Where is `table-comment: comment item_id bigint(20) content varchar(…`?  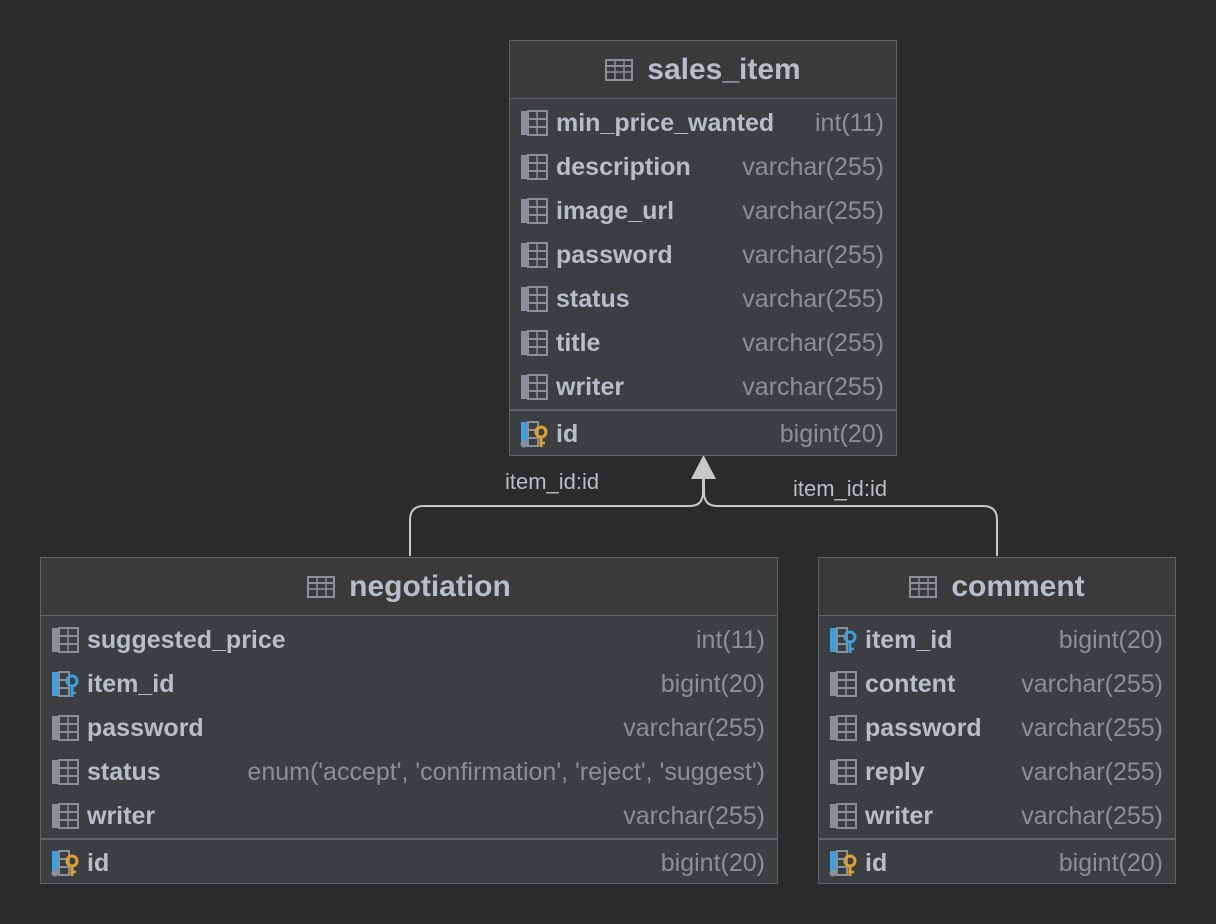
table-comment: comment item_id bigint(20) content varchar(… is located at coordinates (997, 720).